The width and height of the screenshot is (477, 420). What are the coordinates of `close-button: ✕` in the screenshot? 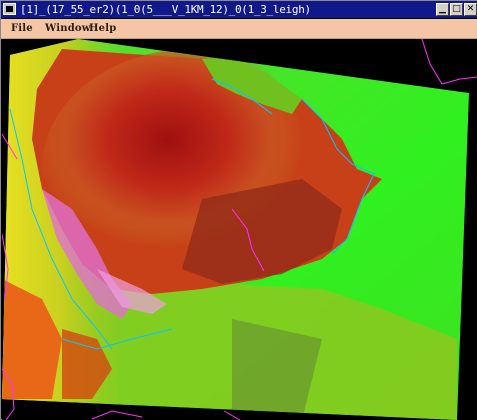 It's located at (470, 9).